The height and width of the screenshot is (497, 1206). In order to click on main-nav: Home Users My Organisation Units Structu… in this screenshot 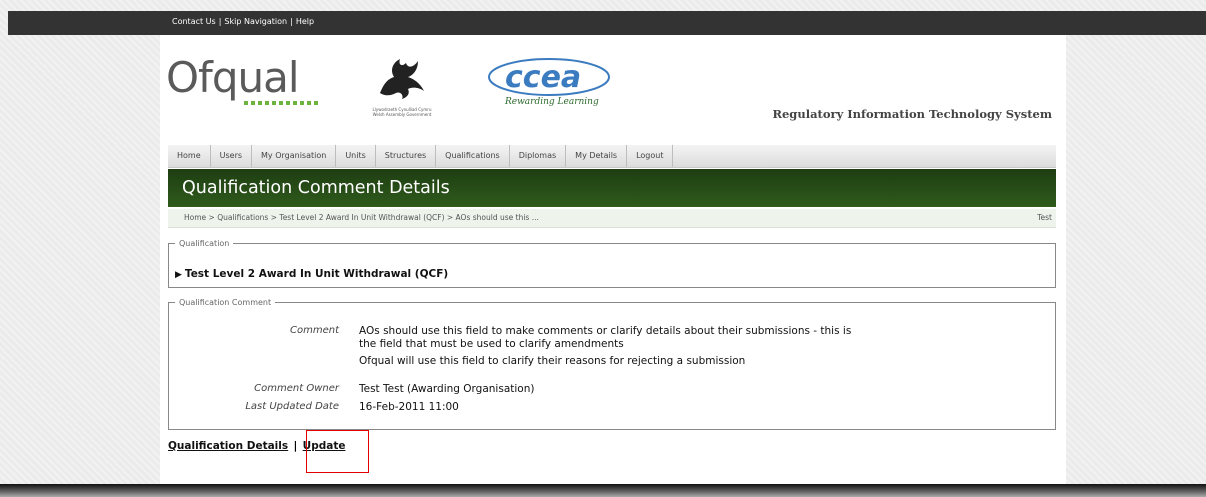, I will do `click(612, 156)`.